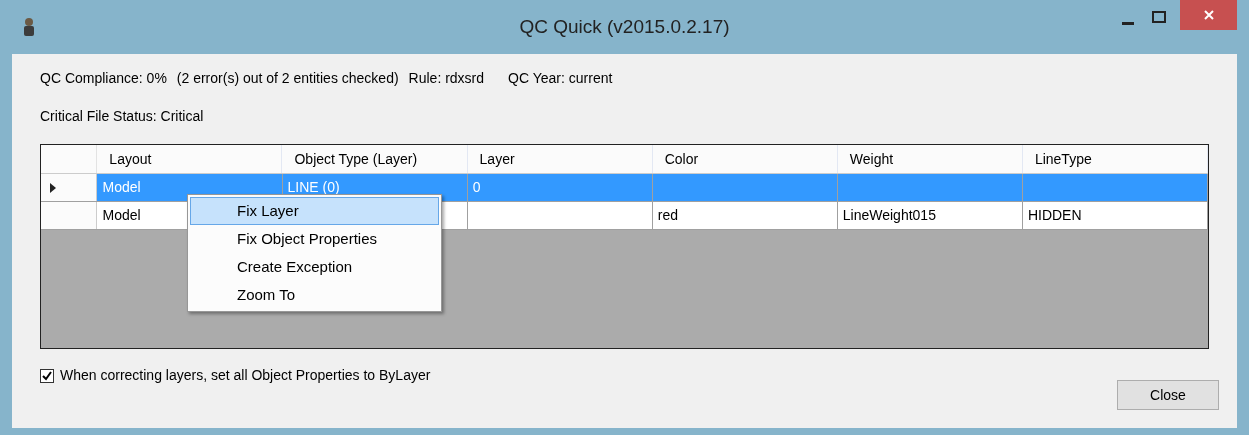  What do you see at coordinates (560, 159) in the screenshot?
I see `column-header: Layer` at bounding box center [560, 159].